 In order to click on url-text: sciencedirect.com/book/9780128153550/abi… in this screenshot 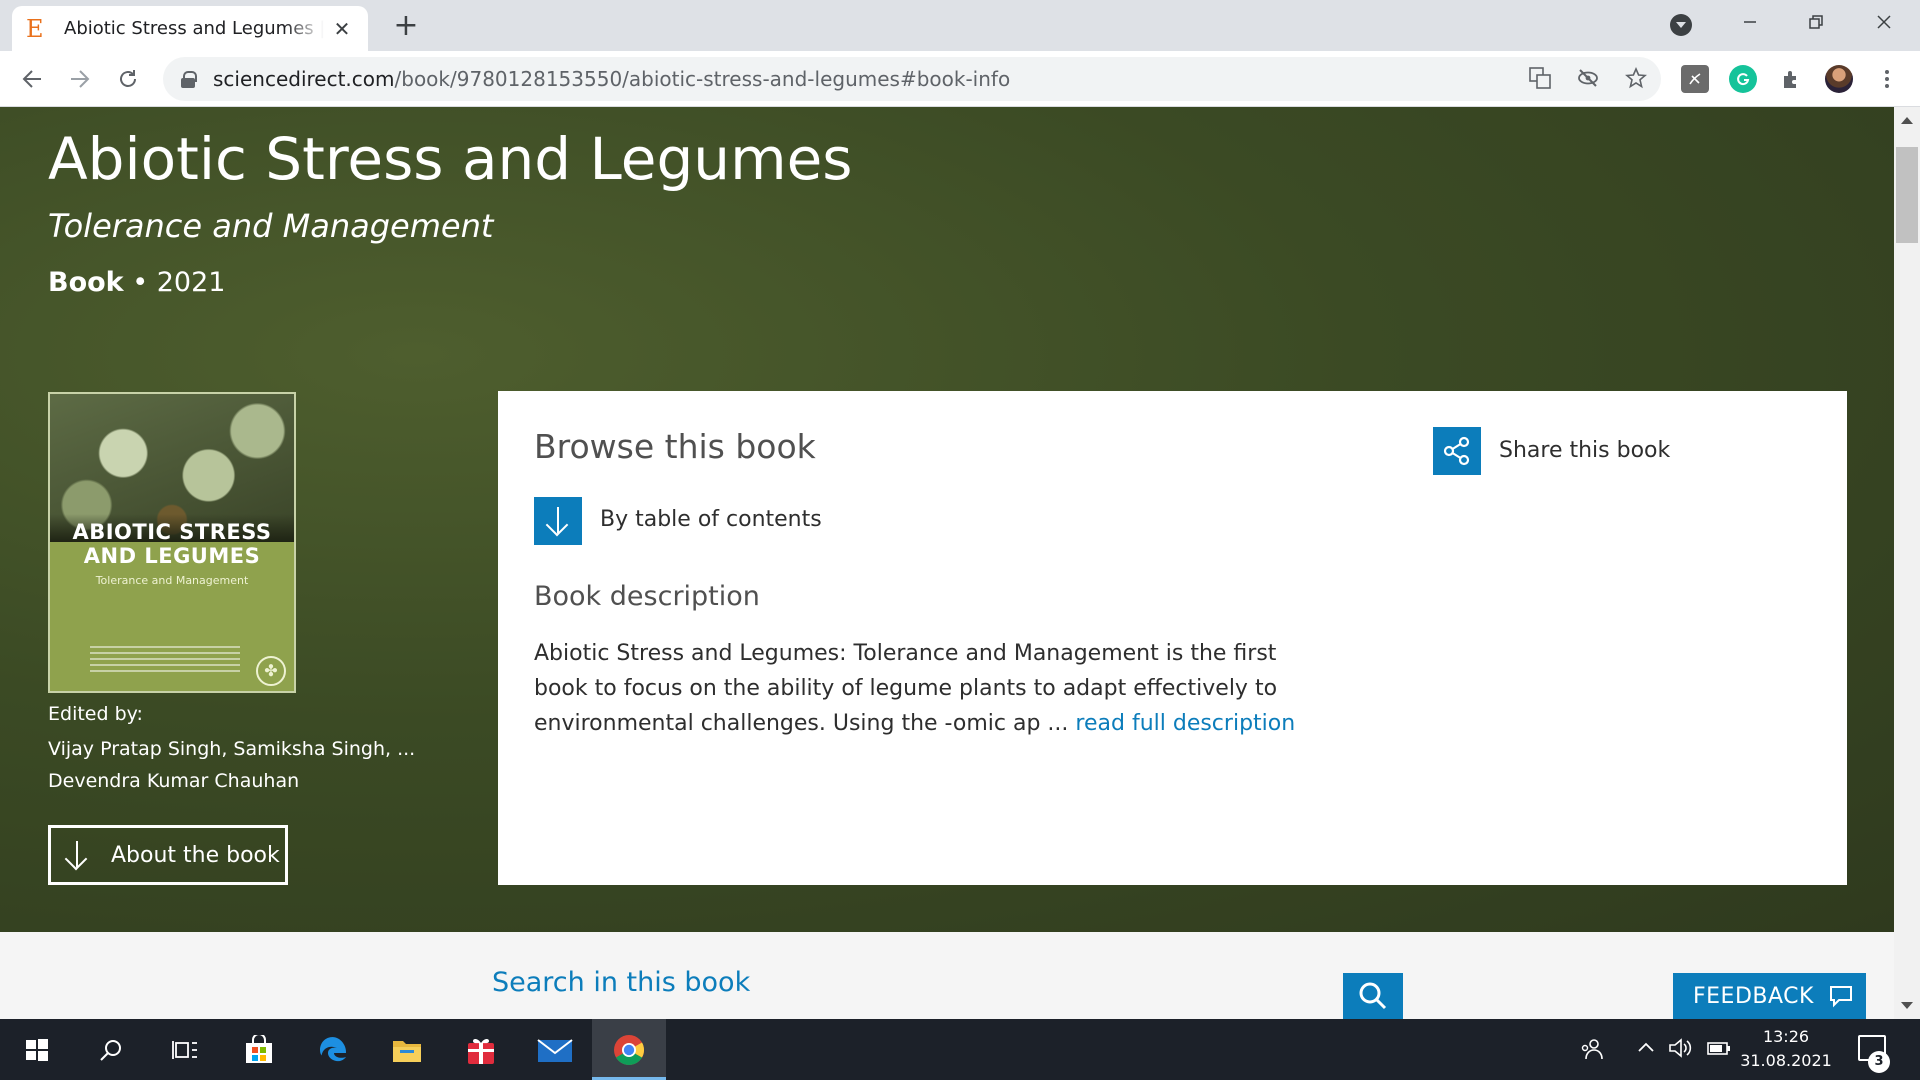, I will do `click(612, 79)`.